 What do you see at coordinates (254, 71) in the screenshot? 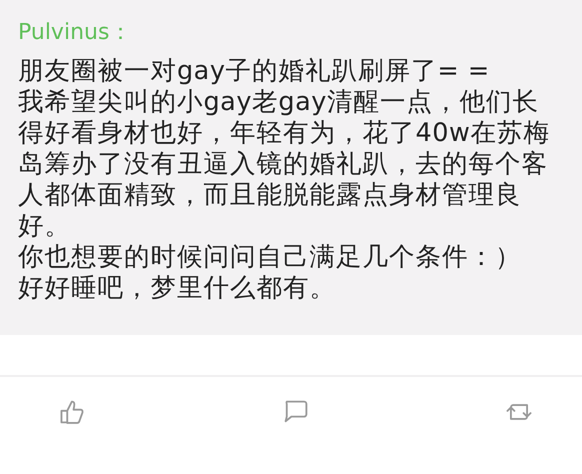
I see `comment-text: 朋友圈被一对gay子的婚礼趴刷屏了= =` at bounding box center [254, 71].